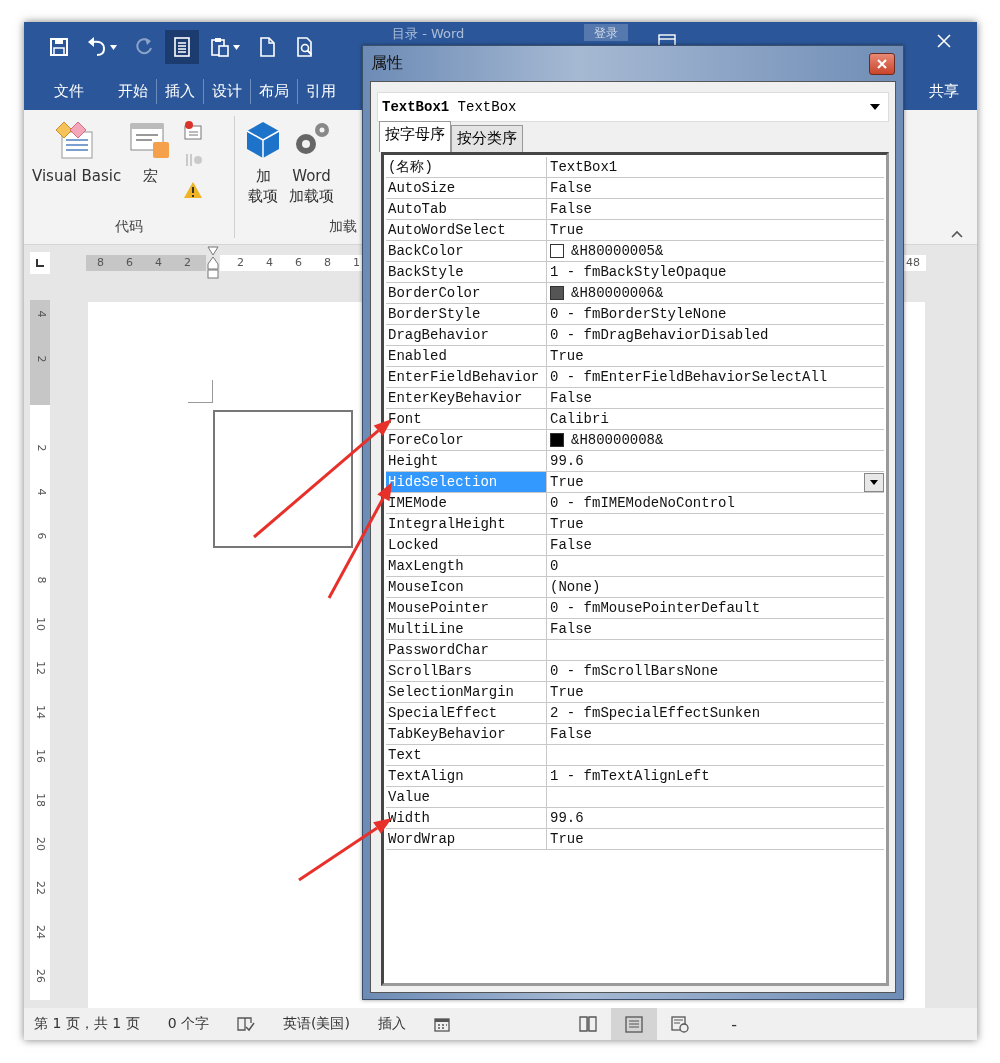 The height and width of the screenshot is (1063, 1000). What do you see at coordinates (100, 262) in the screenshot?
I see `ruler-number: 8` at bounding box center [100, 262].